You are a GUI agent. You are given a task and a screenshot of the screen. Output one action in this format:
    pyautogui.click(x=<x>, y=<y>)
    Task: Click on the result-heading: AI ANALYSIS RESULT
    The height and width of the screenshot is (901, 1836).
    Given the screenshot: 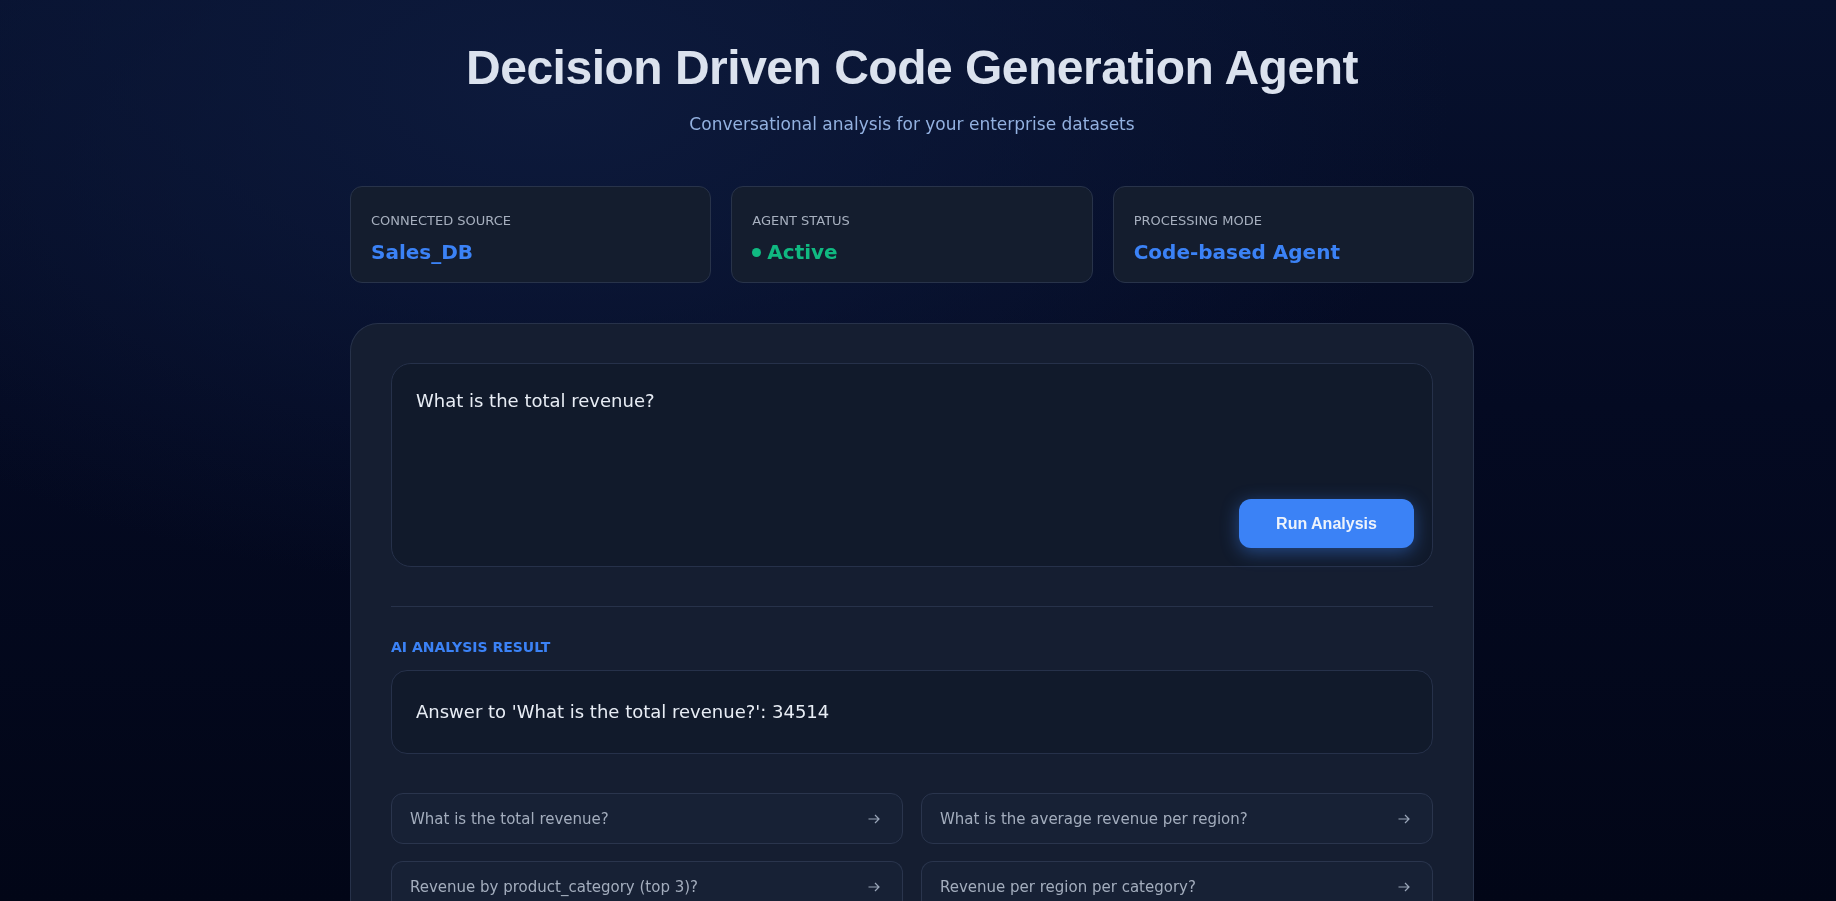 What is the action you would take?
    pyautogui.click(x=471, y=647)
    